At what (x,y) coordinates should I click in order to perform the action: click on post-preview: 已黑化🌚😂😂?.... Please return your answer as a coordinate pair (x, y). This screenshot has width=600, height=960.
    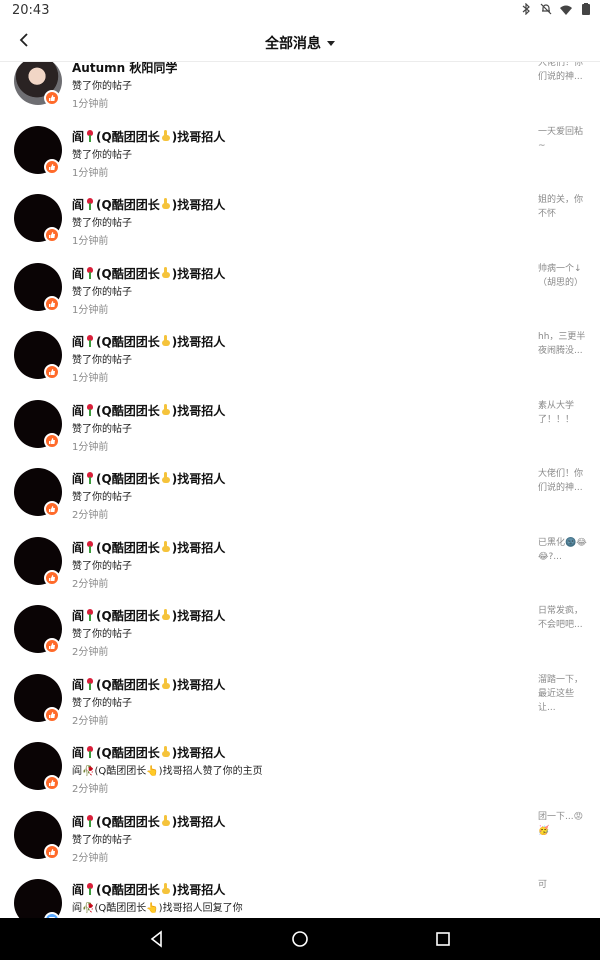
    Looking at the image, I should click on (563, 550).